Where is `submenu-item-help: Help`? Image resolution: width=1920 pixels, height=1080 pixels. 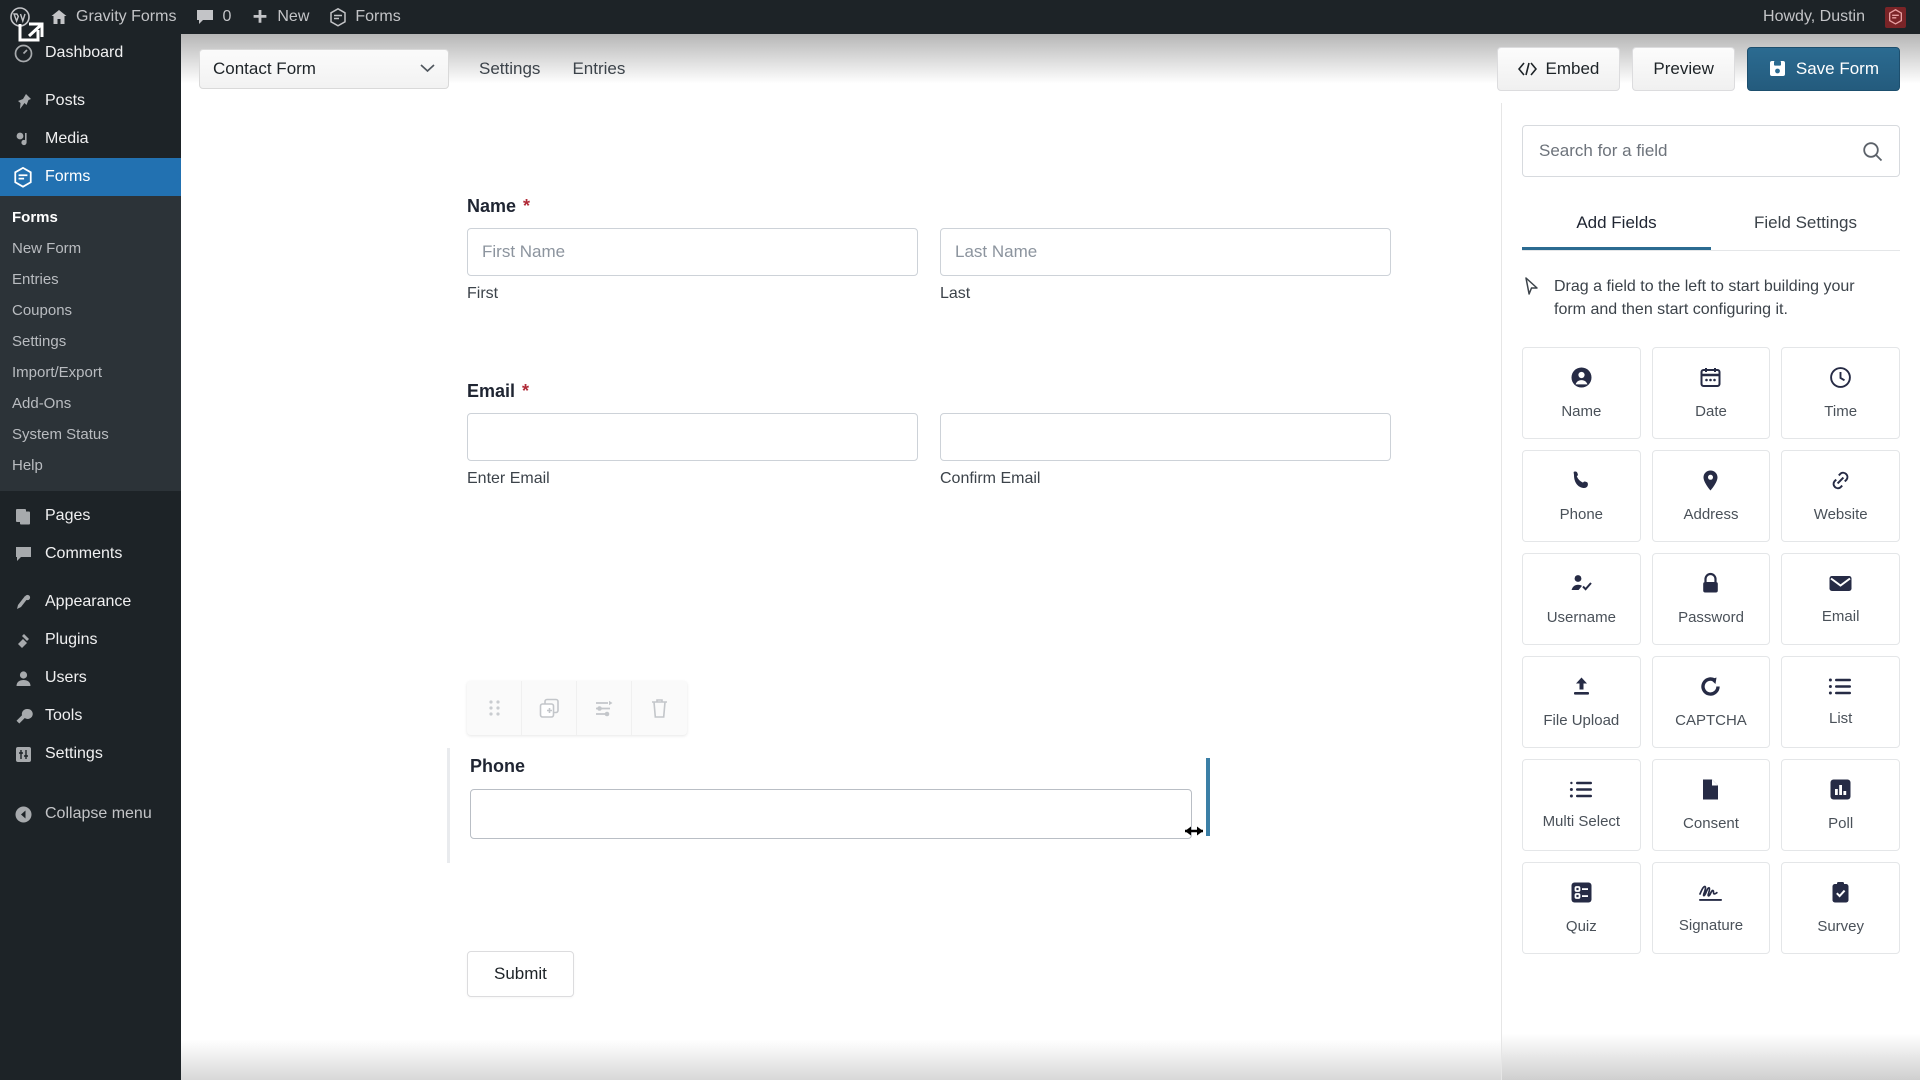 submenu-item-help: Help is located at coordinates (90, 465).